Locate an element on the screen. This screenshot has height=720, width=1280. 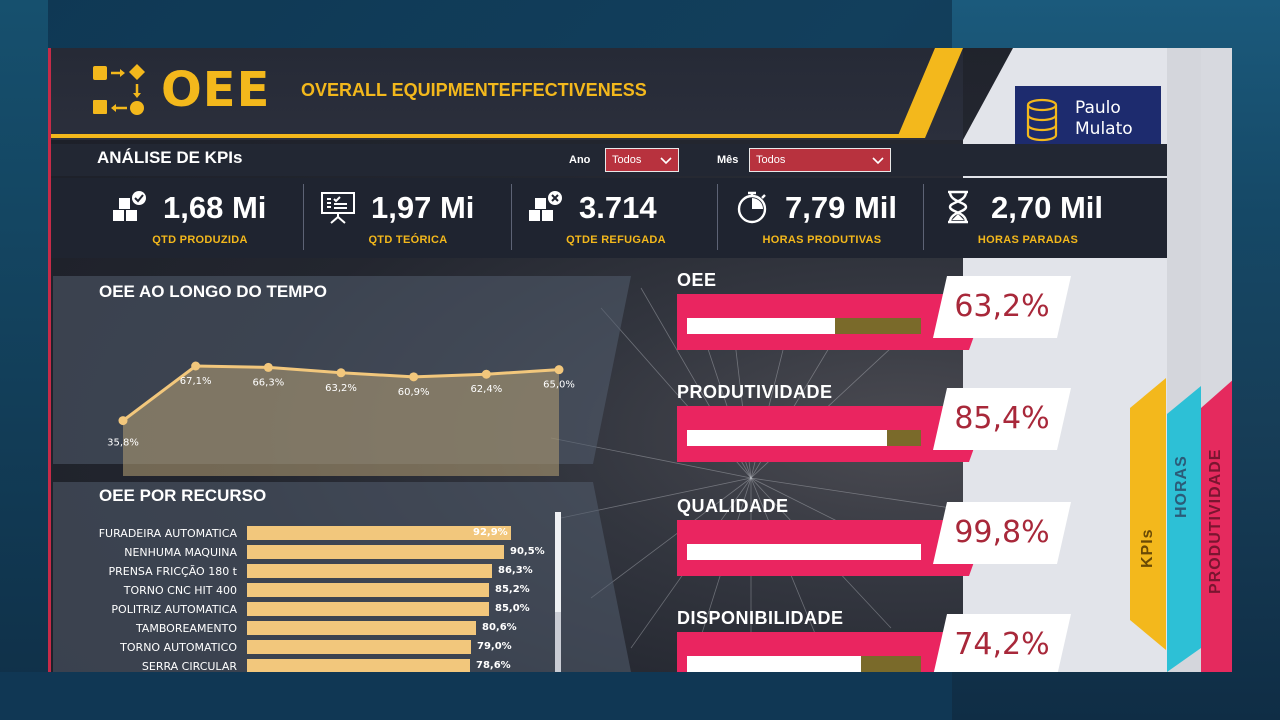
bar-value-label: 80,6% is located at coordinates (499, 627).